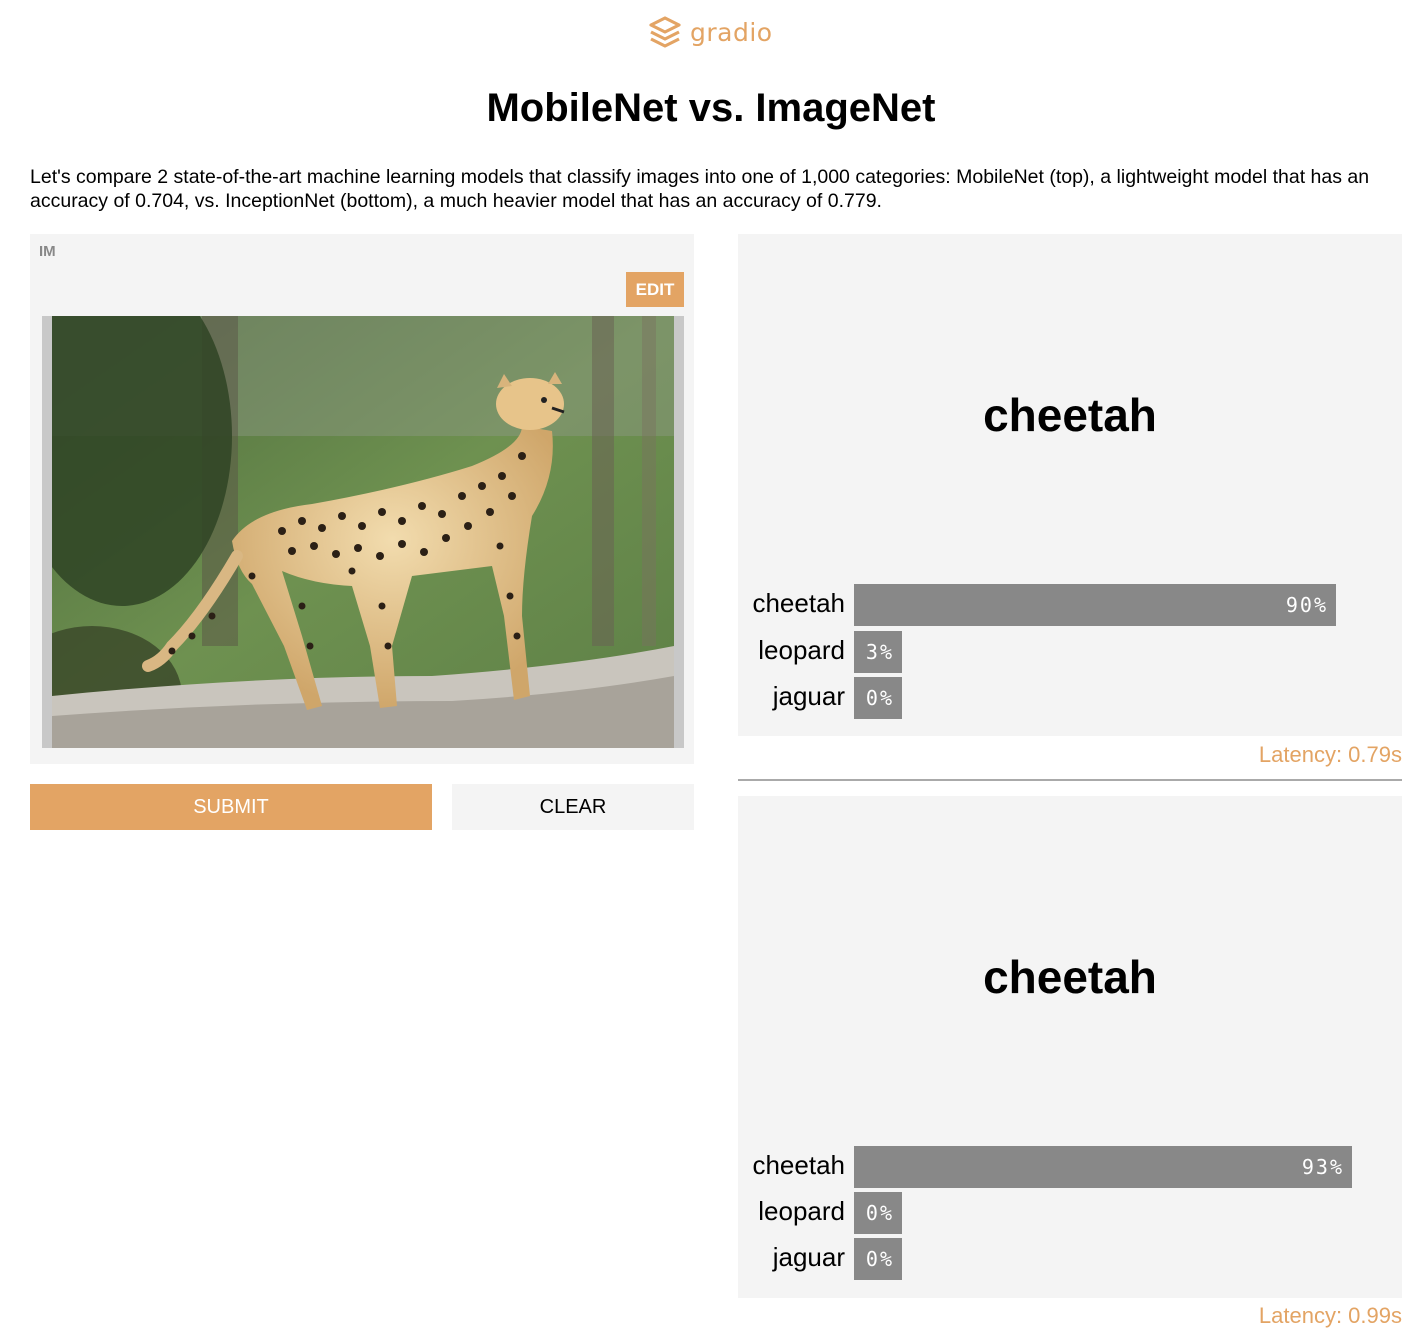  I want to click on uploaded-image, so click(363, 532).